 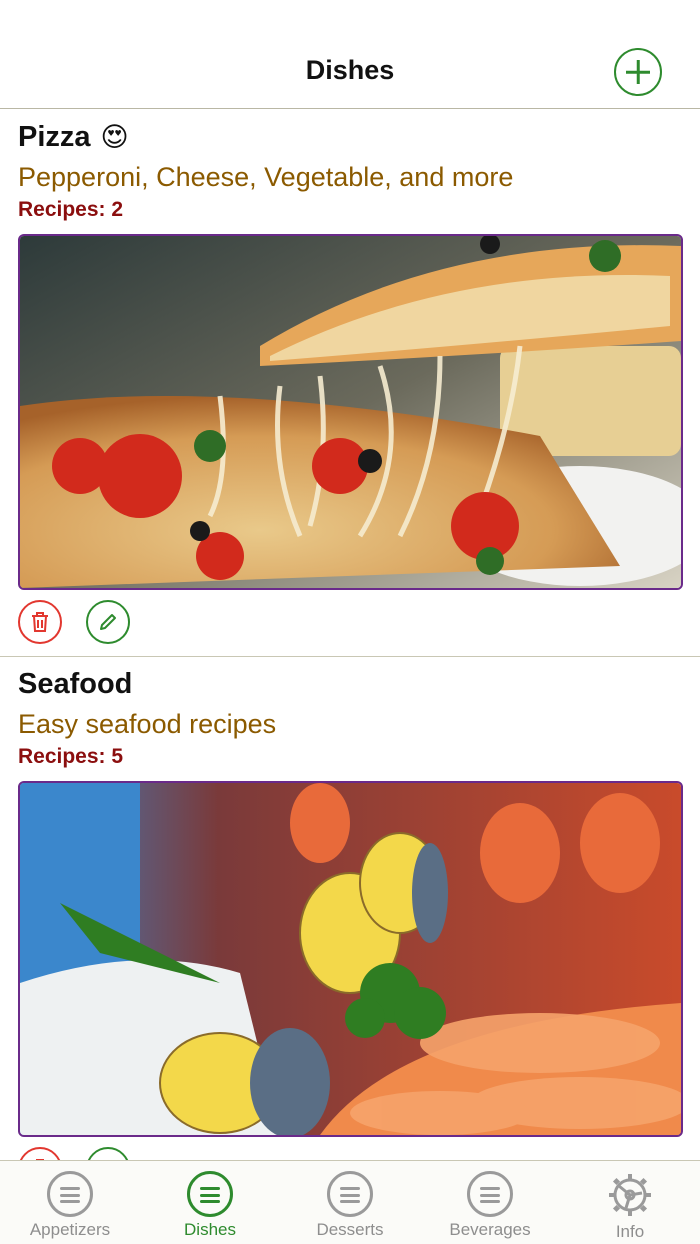 I want to click on tab-label: Info, so click(x=630, y=1231).